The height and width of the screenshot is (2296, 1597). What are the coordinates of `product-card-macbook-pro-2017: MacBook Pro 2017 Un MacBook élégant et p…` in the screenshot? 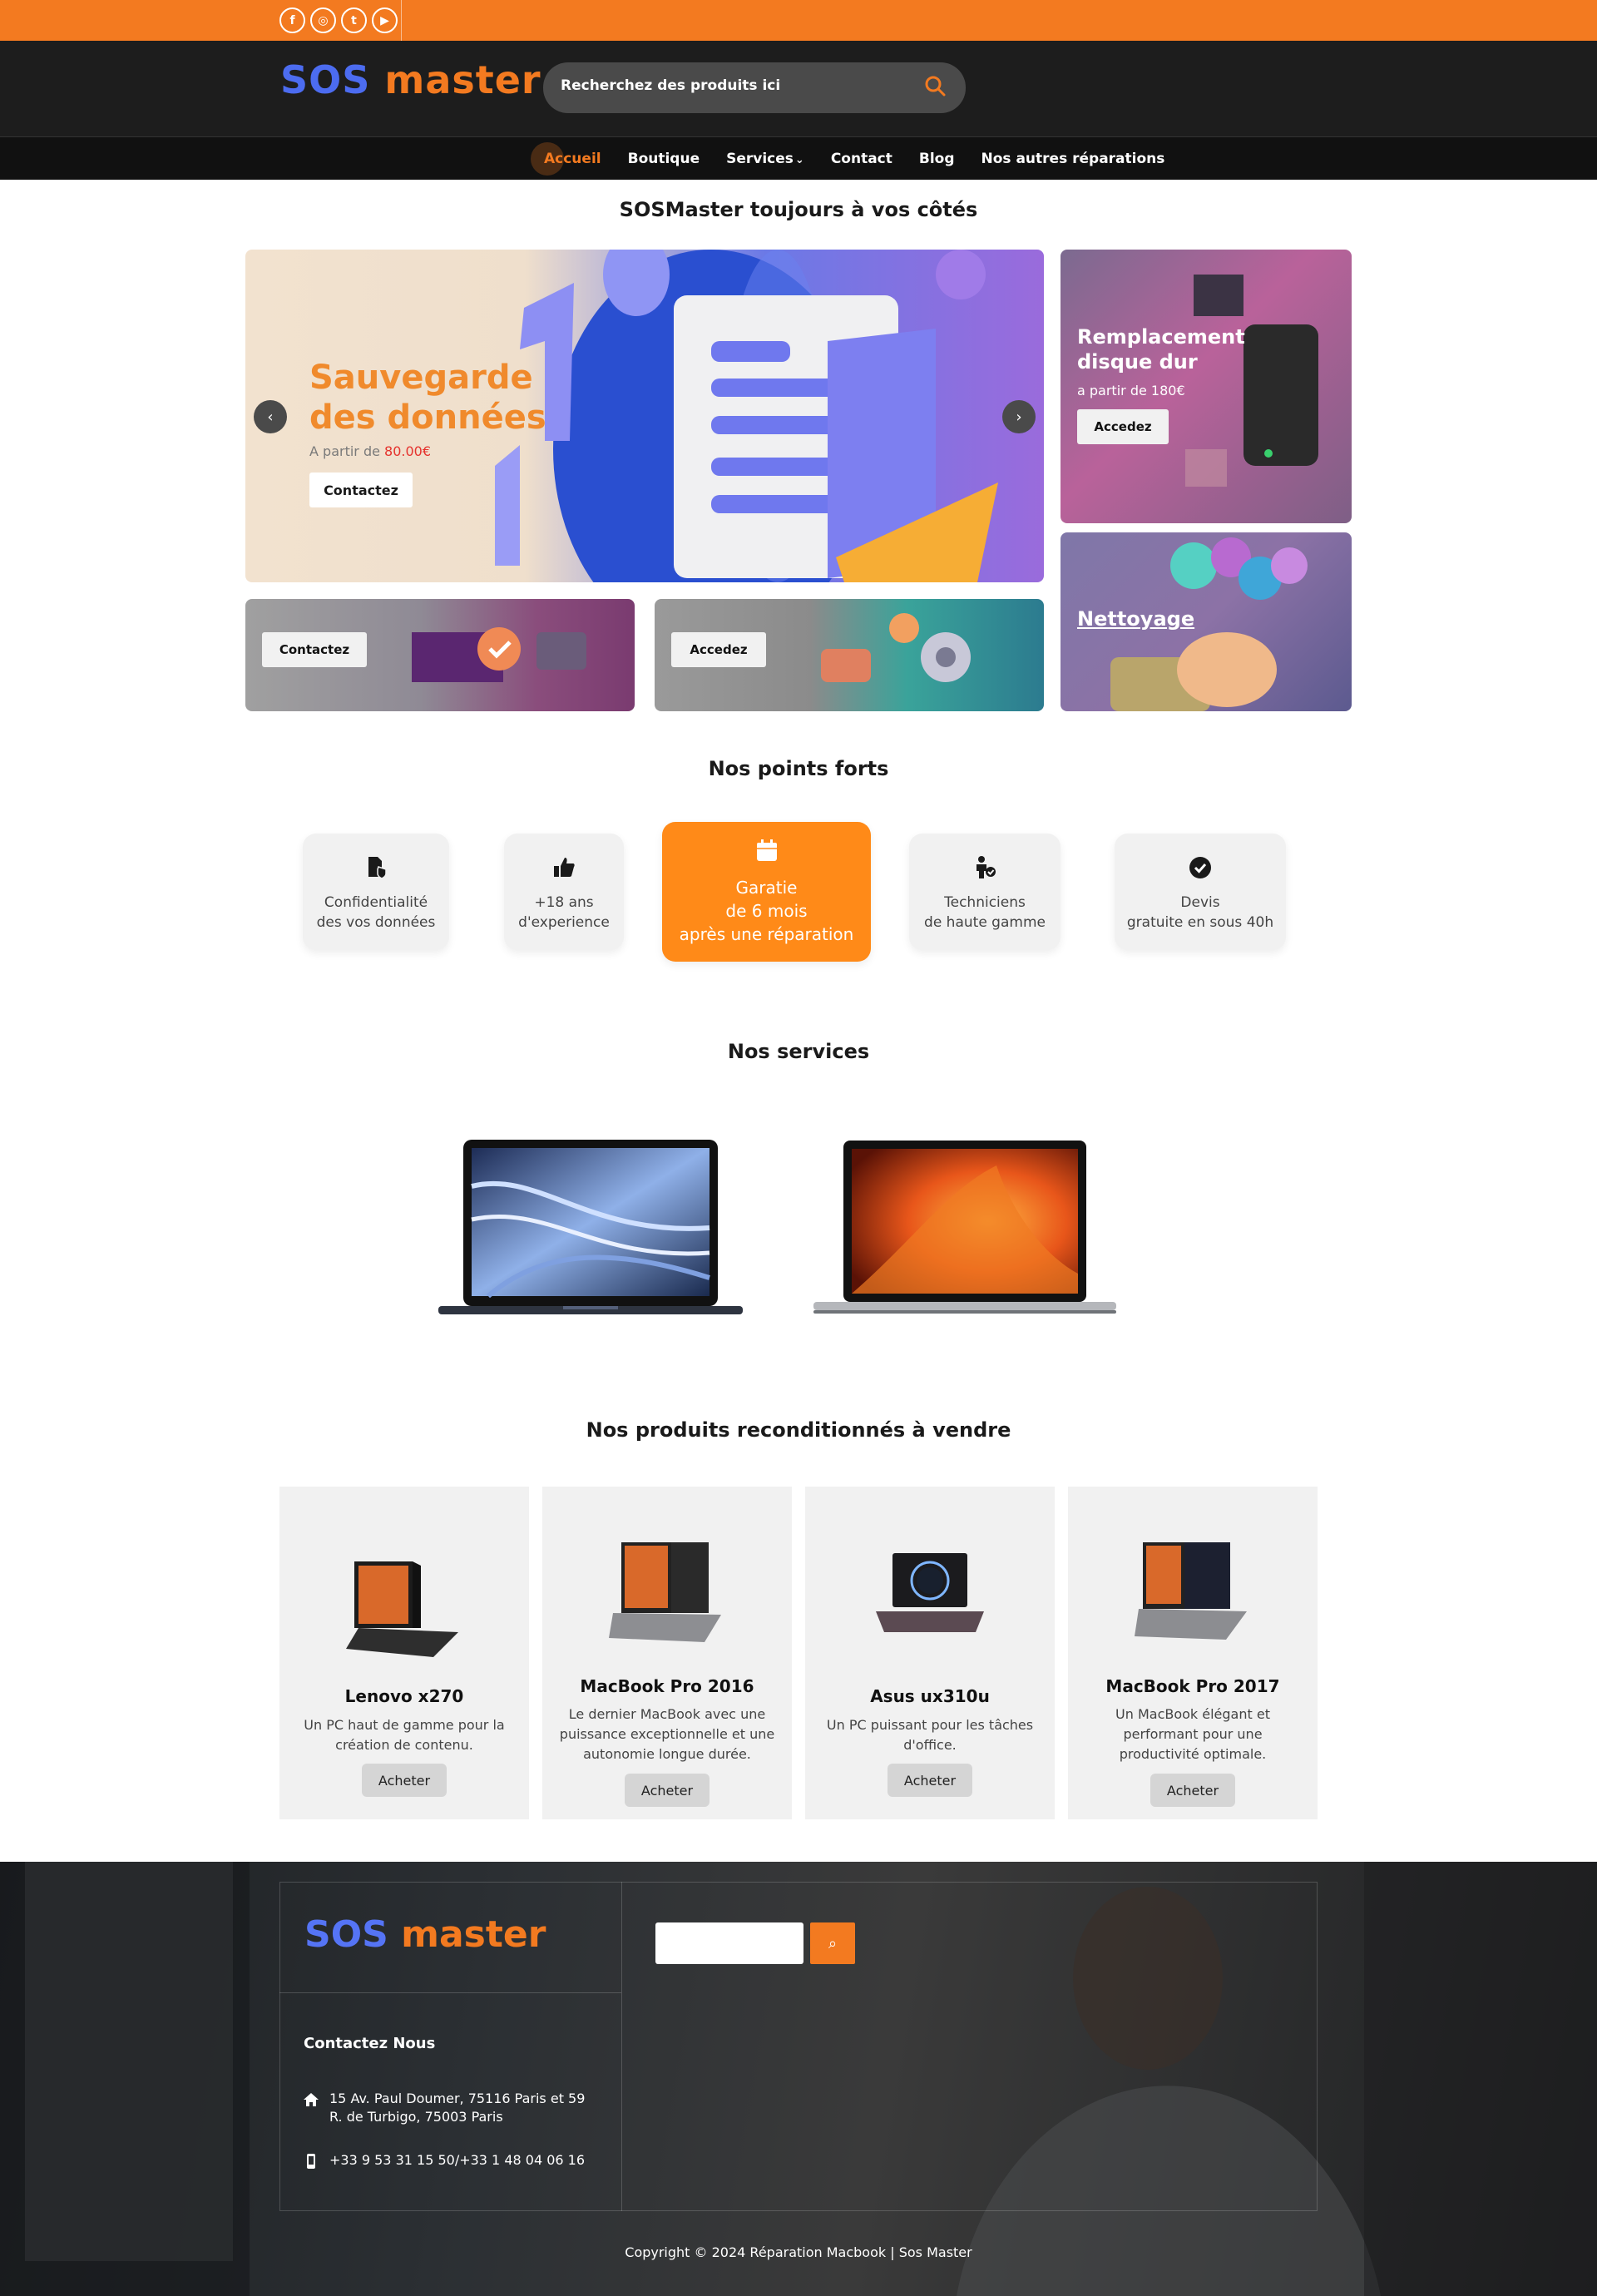 It's located at (1193, 1653).